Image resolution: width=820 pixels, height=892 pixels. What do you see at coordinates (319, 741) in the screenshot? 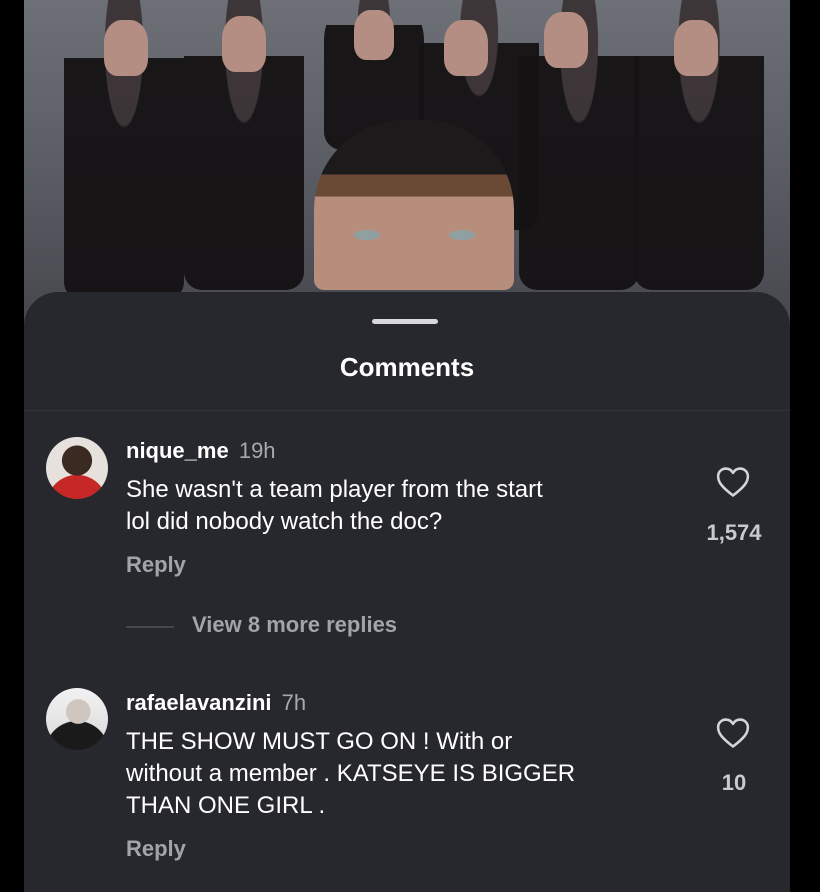
I see `comment-text-line: THE SHOW MUST GO ON ! With or` at bounding box center [319, 741].